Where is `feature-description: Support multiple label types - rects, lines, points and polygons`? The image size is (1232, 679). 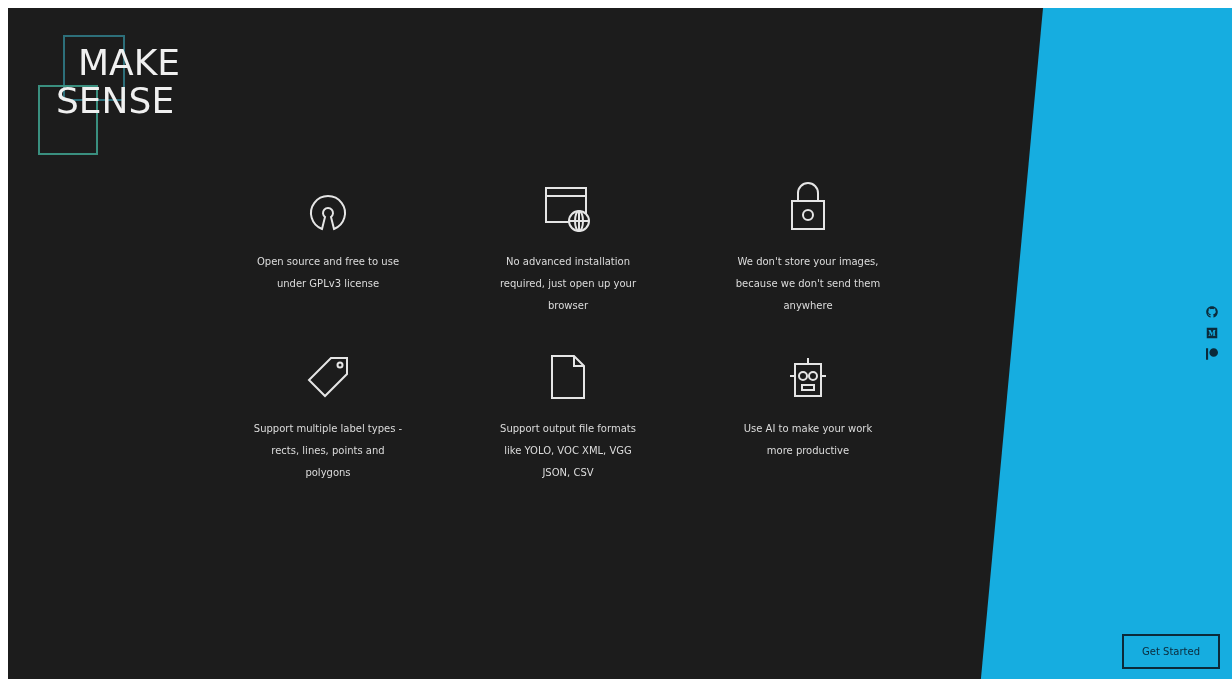 feature-description: Support multiple label types - rects, lines, points and polygons is located at coordinates (328, 451).